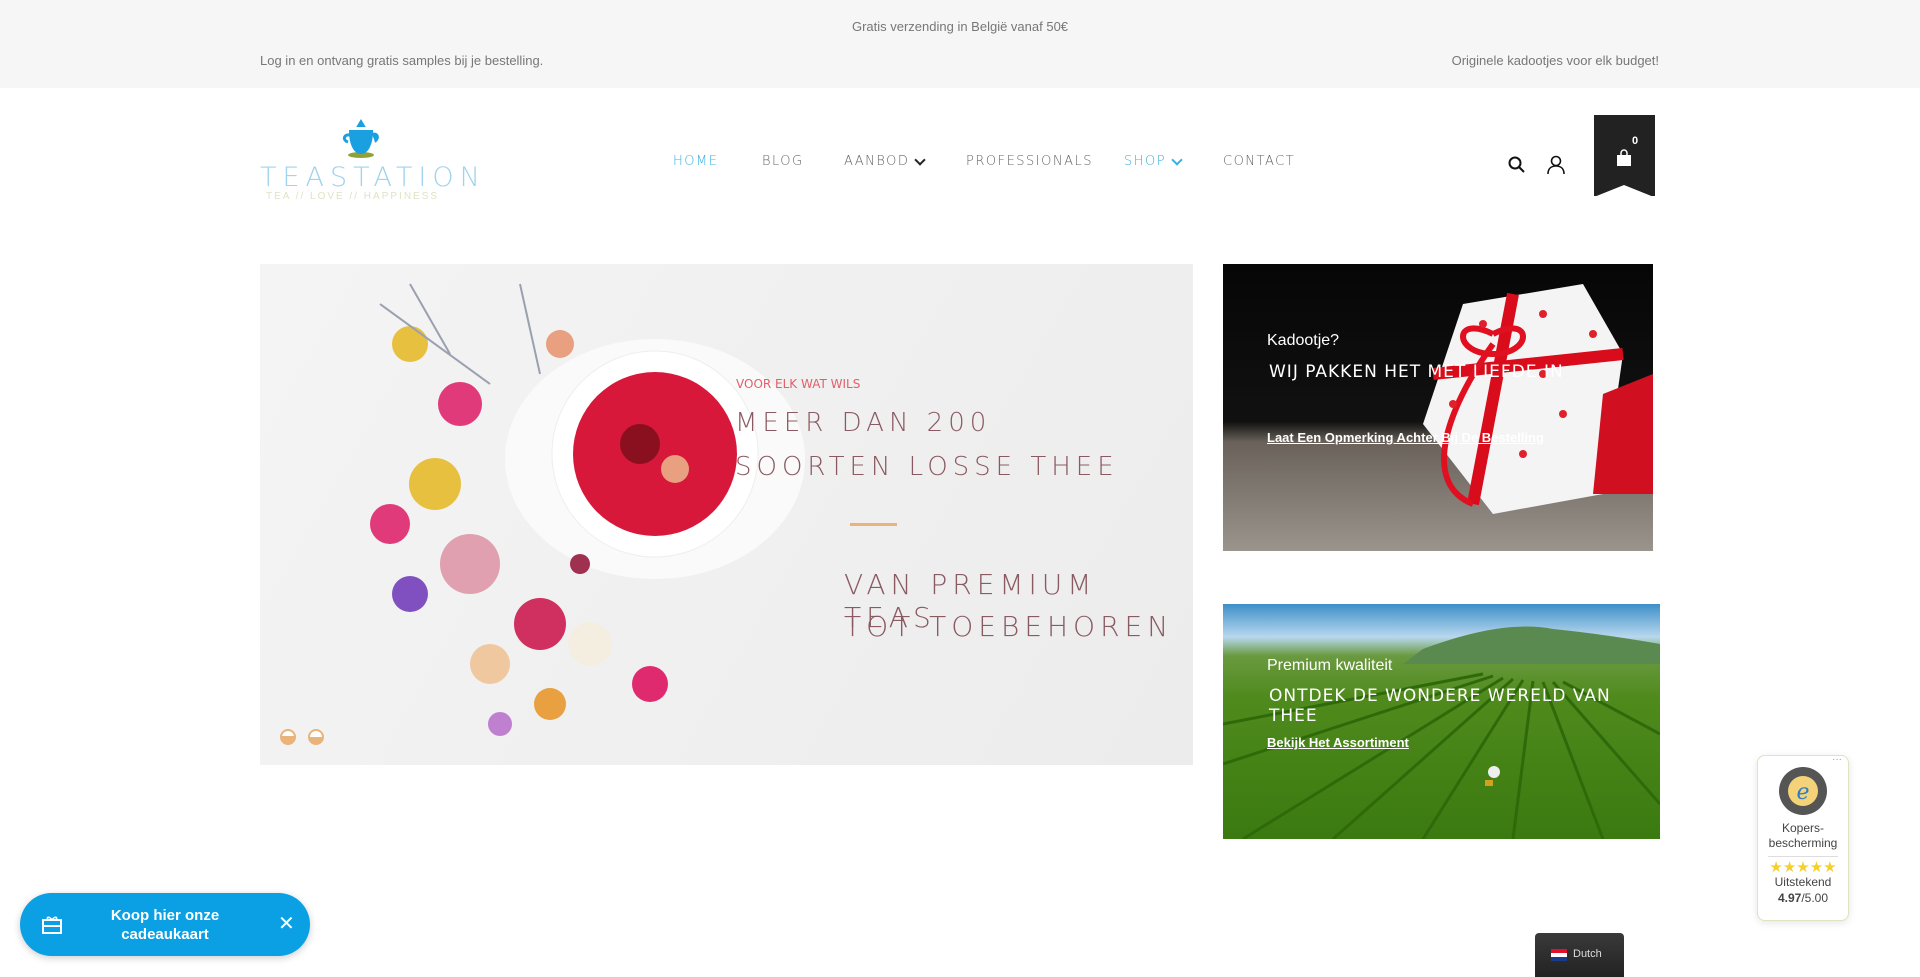 The width and height of the screenshot is (1920, 977). I want to click on language-switcher: Dutch, so click(1579, 955).